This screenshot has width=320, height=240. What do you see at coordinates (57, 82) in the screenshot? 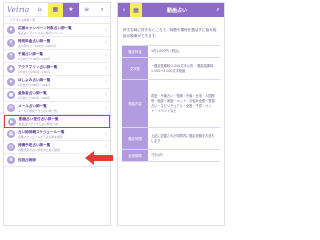
I see `list-item-hoshiyomi: ★ ほしよみ占い師一覧 1分あたり300円～390円 ›` at bounding box center [57, 82].